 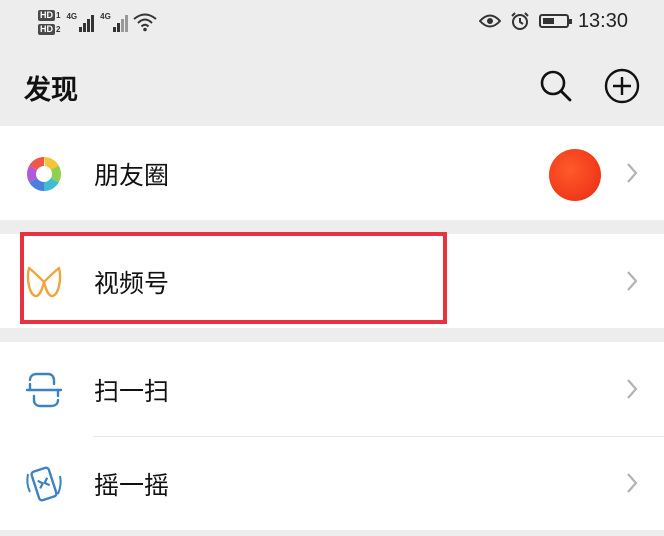 I want to click on status-bar: HD 1 HD 2 4G 4G 13:30, so click(x=332, y=22).